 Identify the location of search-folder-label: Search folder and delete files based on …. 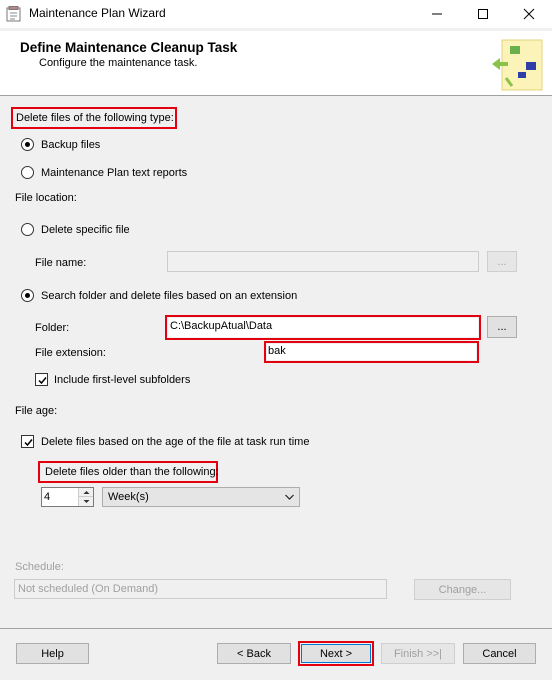
(169, 296).